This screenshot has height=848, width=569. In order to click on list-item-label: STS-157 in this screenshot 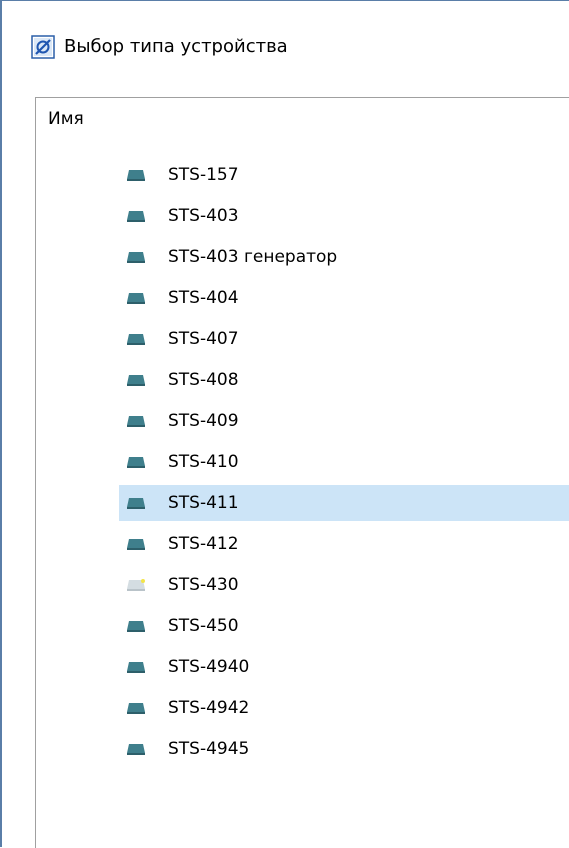, I will do `click(203, 175)`.